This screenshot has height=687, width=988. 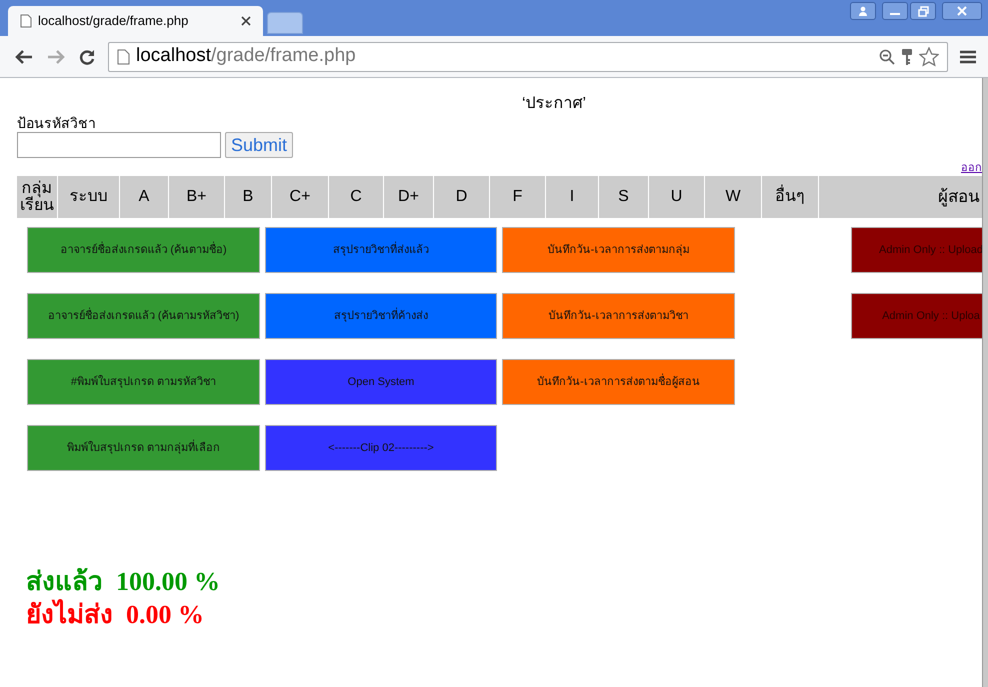 What do you see at coordinates (246, 56) in the screenshot?
I see `address-text: localhost/grade/frame.php` at bounding box center [246, 56].